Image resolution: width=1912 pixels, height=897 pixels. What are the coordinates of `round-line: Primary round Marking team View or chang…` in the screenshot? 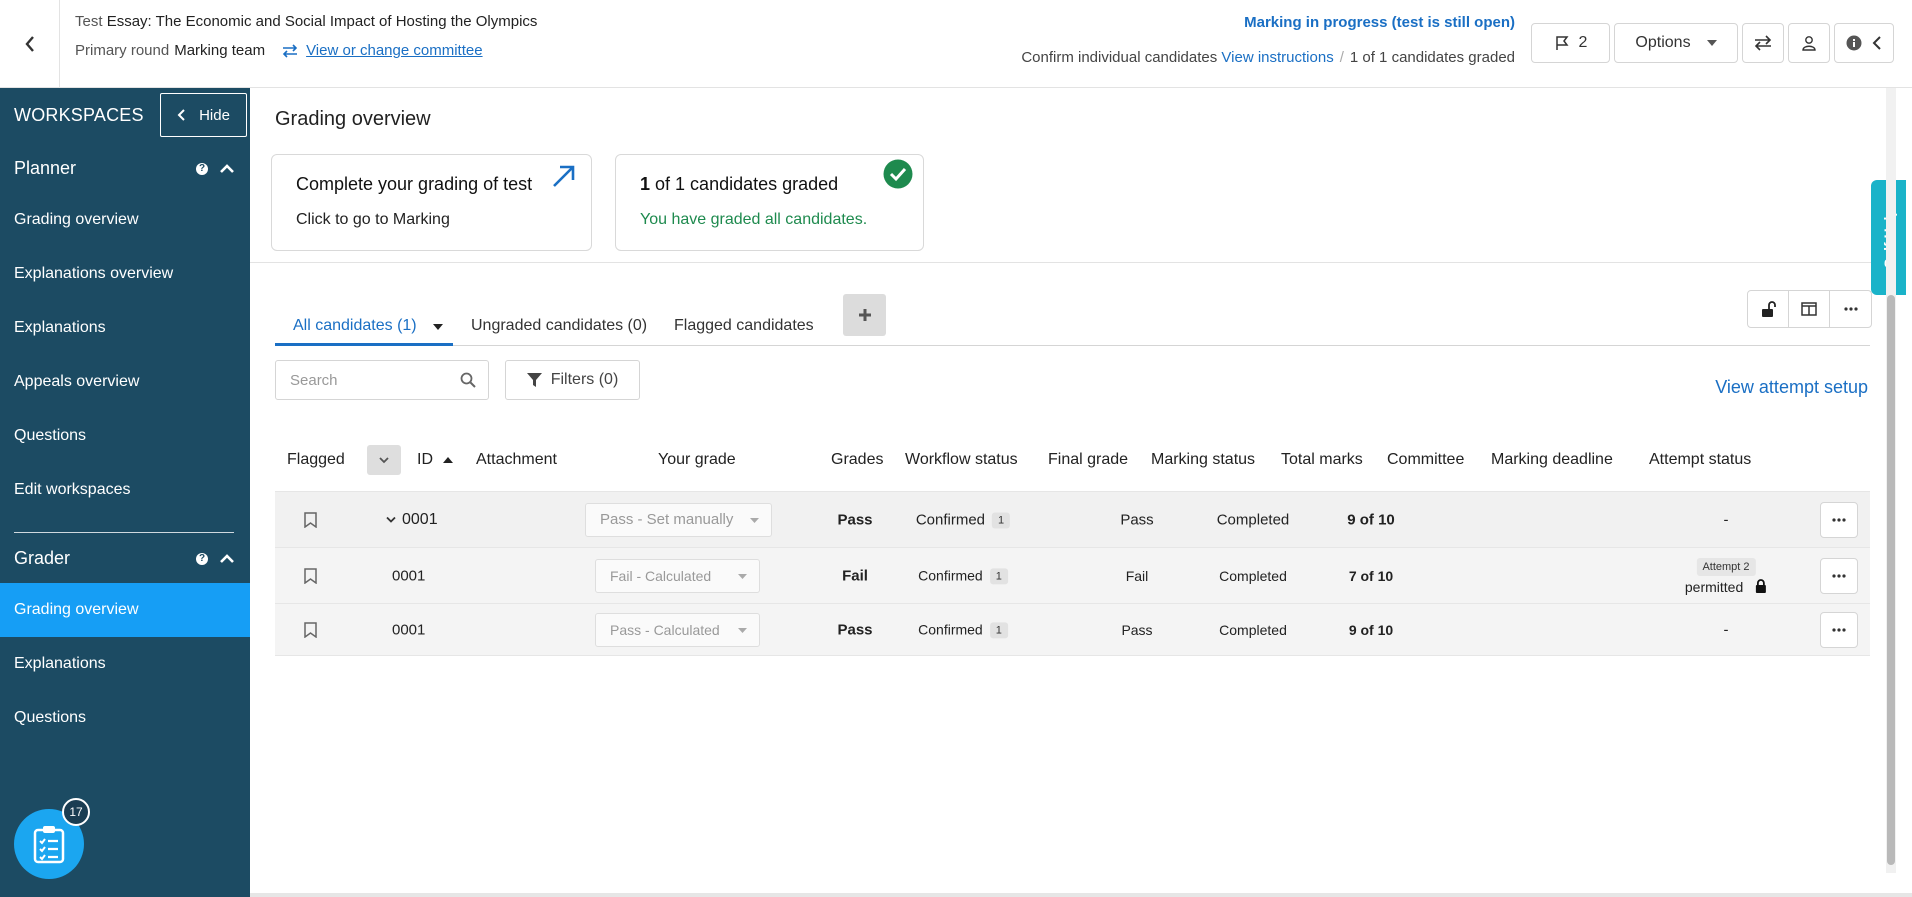 It's located at (279, 50).